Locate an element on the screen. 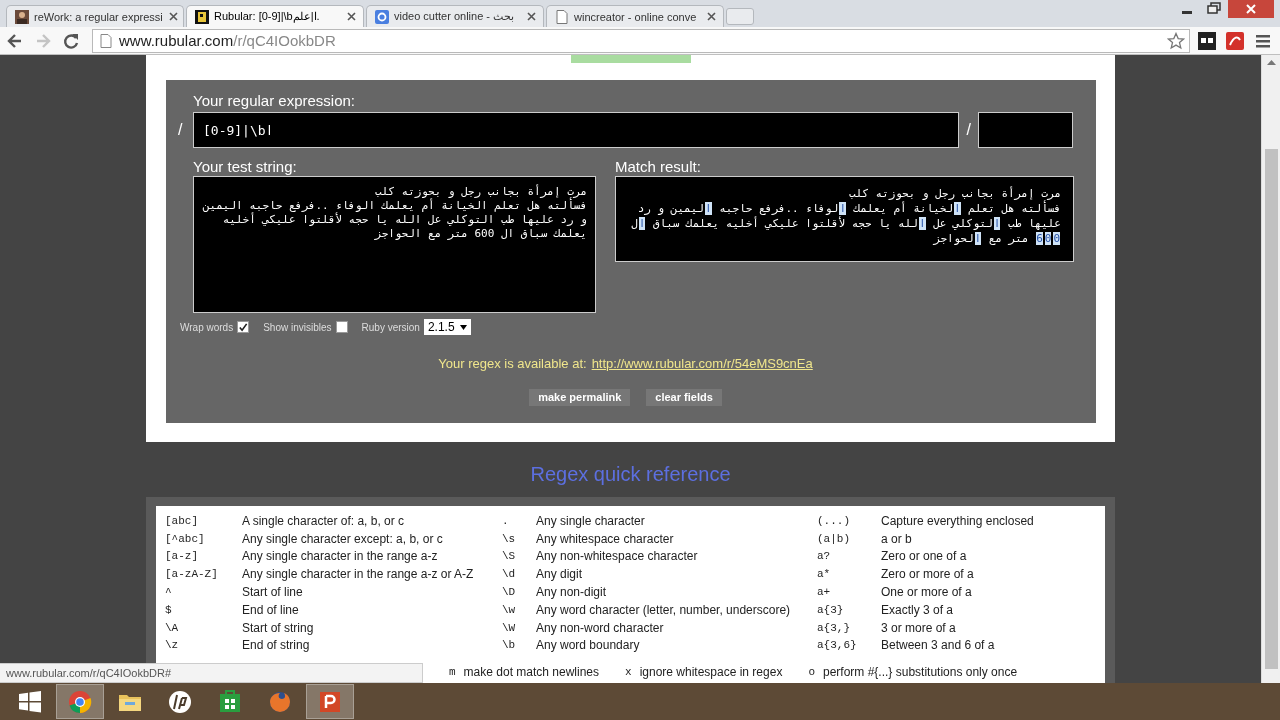  option-label: Wrap words is located at coordinates (207, 327).